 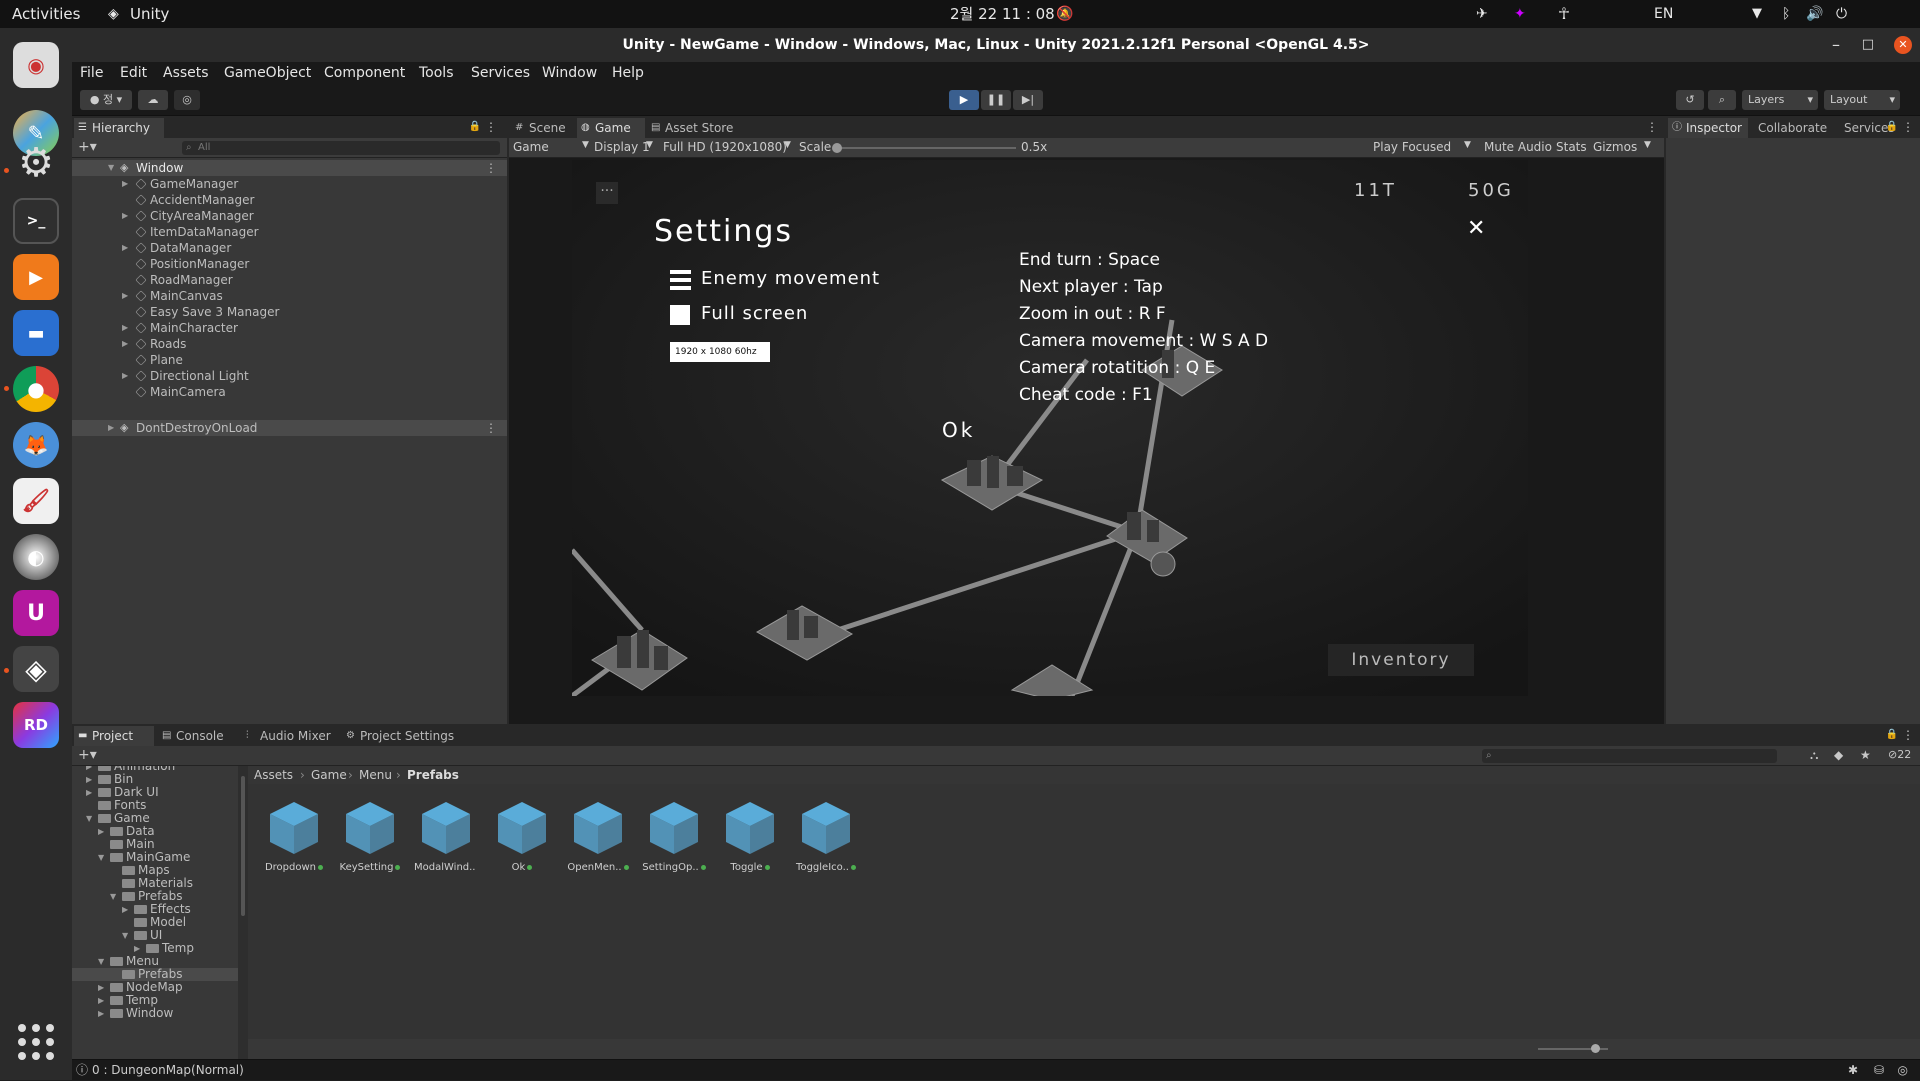 What do you see at coordinates (1722, 100) in the screenshot?
I see `search-button: ⌕` at bounding box center [1722, 100].